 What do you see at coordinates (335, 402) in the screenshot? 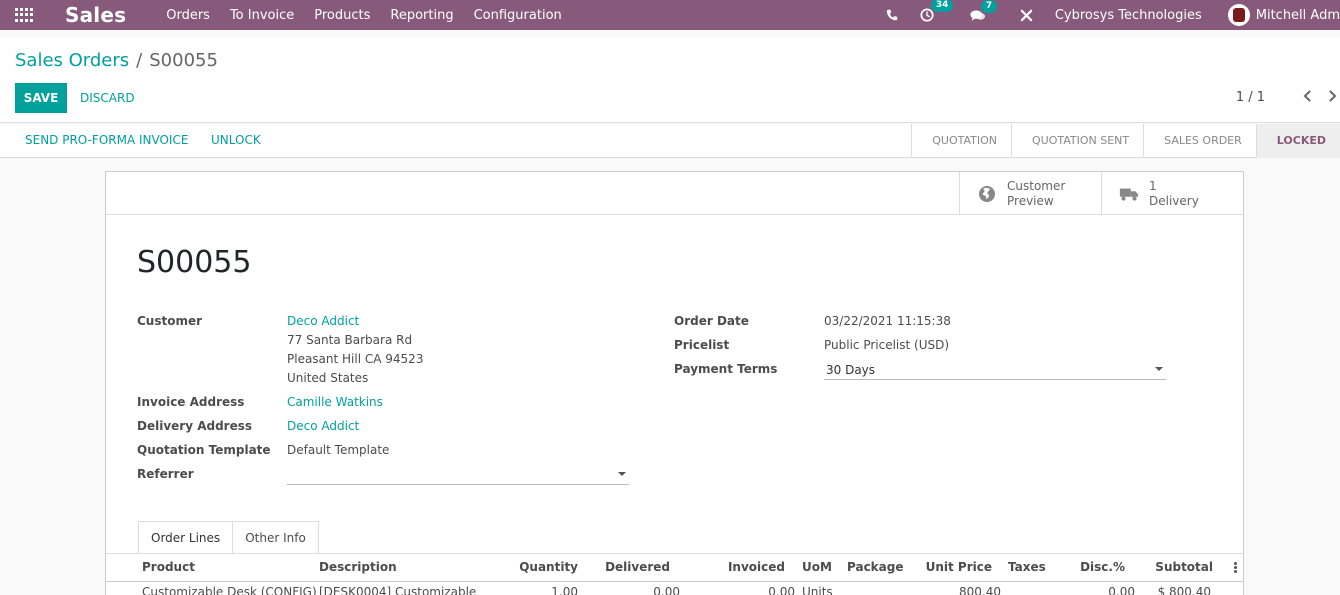
I see `invoice-address-link: Camille Watkins` at bounding box center [335, 402].